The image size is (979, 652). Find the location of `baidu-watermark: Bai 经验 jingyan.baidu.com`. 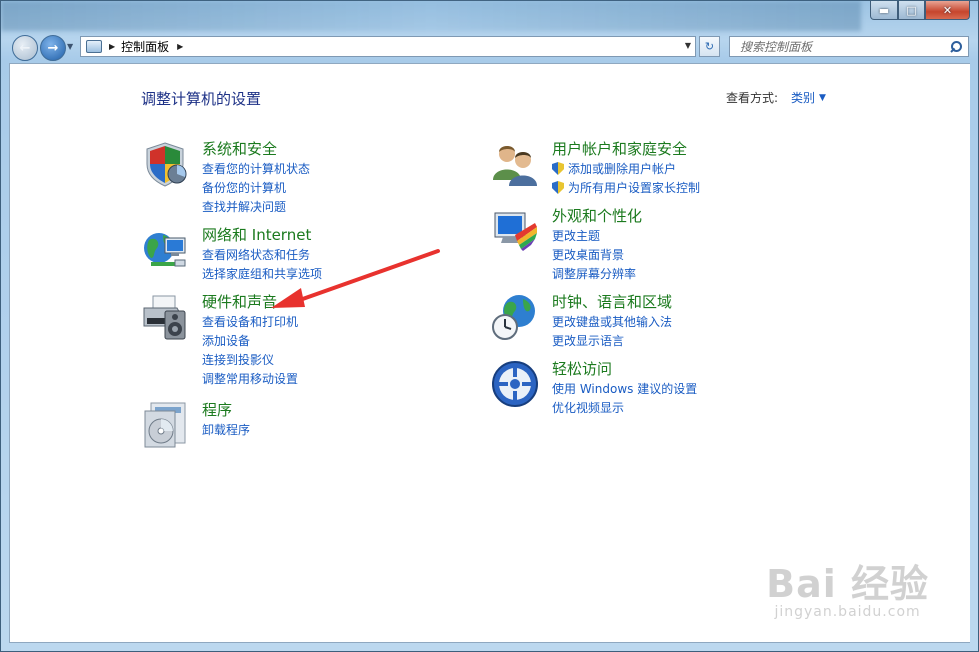

baidu-watermark: Bai 经验 jingyan.baidu.com is located at coordinates (847, 586).